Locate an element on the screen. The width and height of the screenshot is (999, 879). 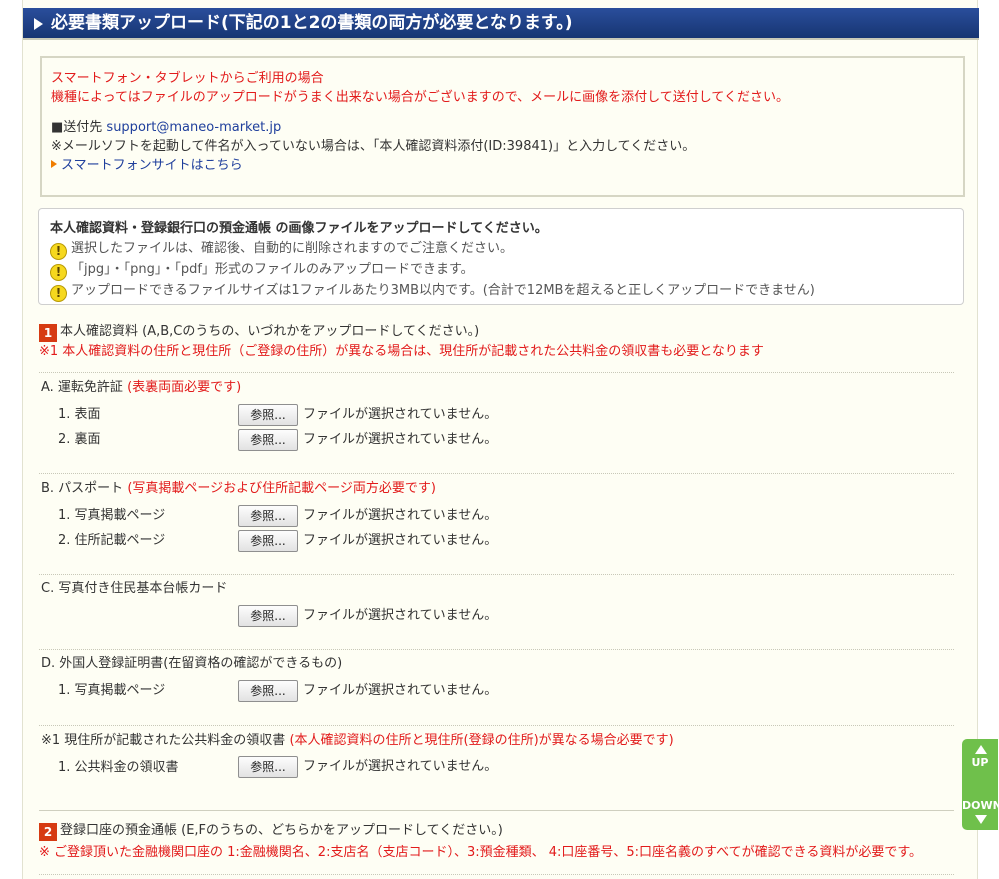
doc-utility-item: 1. 公共料金の領収書 is located at coordinates (118, 767).